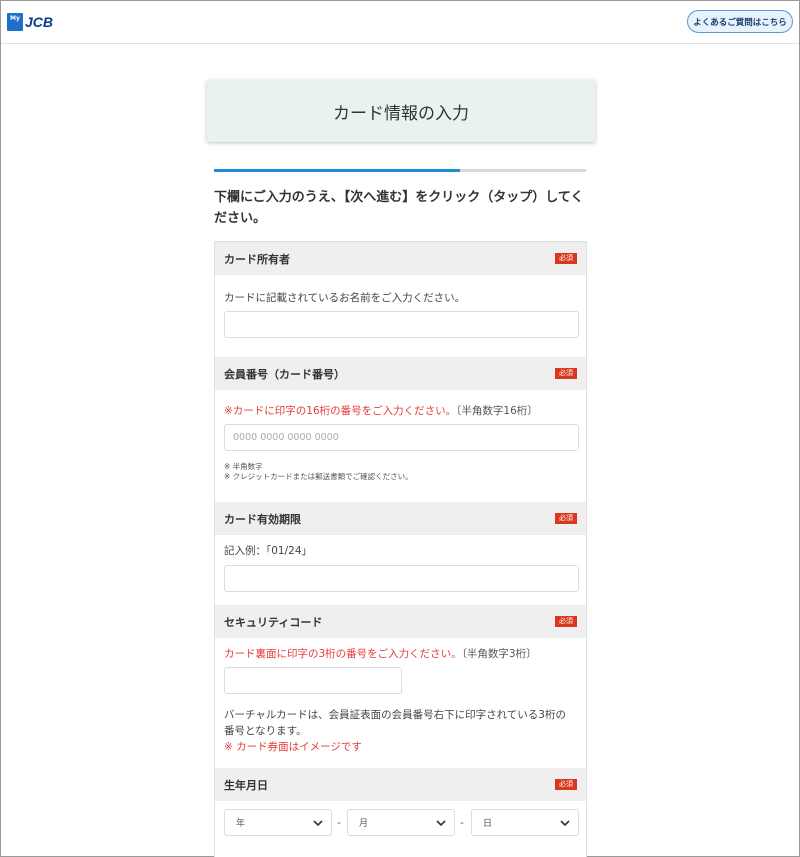 This screenshot has height=857, width=800. Describe the element at coordinates (241, 824) in the screenshot. I see `birth-year-value: 年` at that location.